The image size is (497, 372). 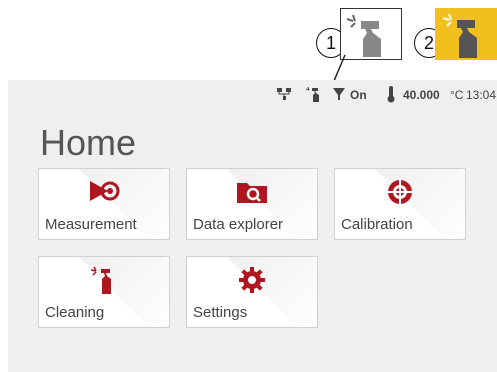 I want to click on tile-cleaning: Cleaning, so click(x=104, y=292).